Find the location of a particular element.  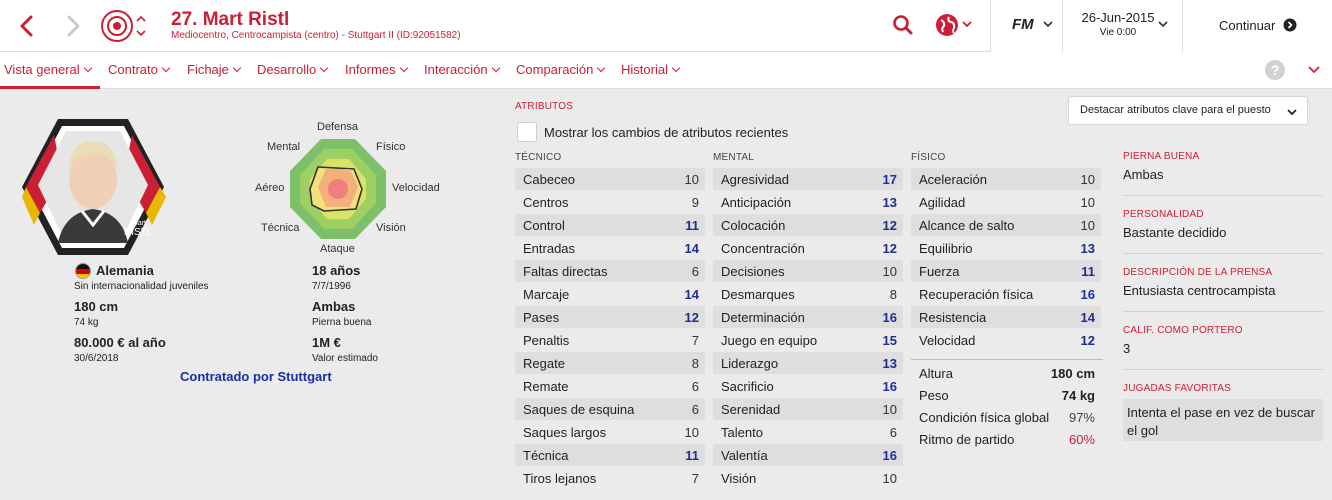

chevron-down-icon is located at coordinates (495, 68).